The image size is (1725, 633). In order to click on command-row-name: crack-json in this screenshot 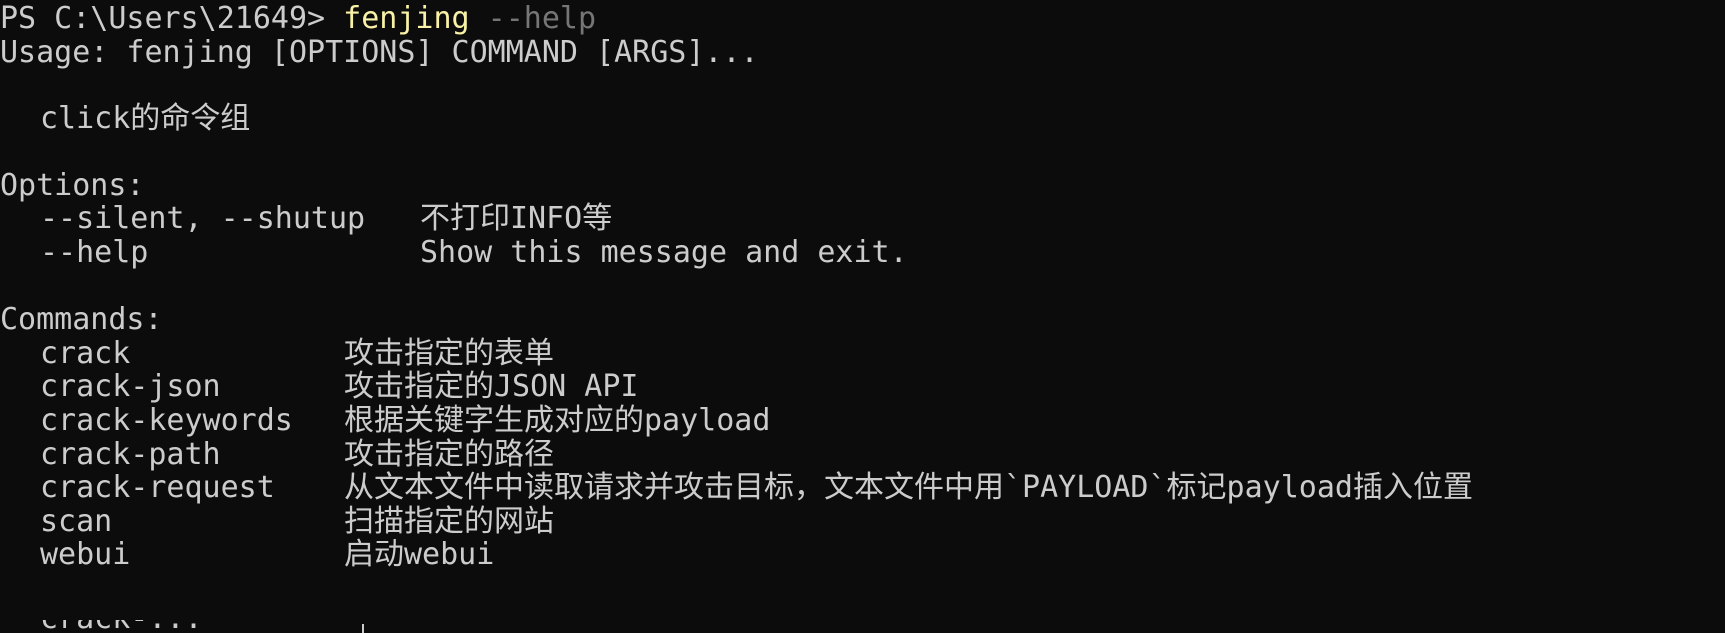, I will do `click(130, 386)`.